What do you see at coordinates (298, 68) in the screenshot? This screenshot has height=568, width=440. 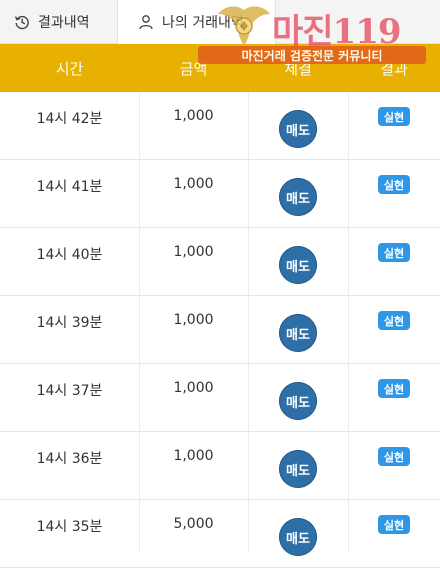 I see `header-settlement: 체결` at bounding box center [298, 68].